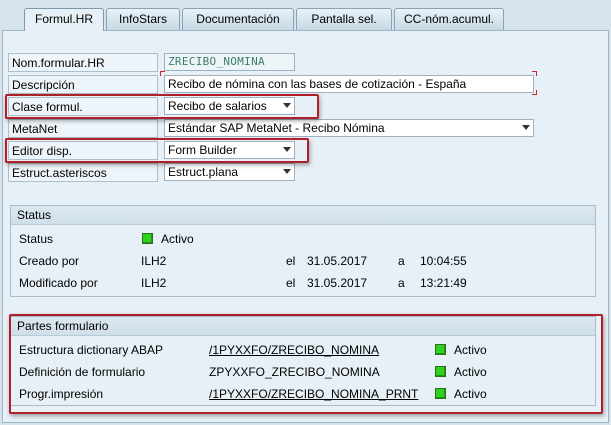 This screenshot has height=425, width=611. What do you see at coordinates (154, 261) in the screenshot?
I see `creado-por-user: ILH2` at bounding box center [154, 261].